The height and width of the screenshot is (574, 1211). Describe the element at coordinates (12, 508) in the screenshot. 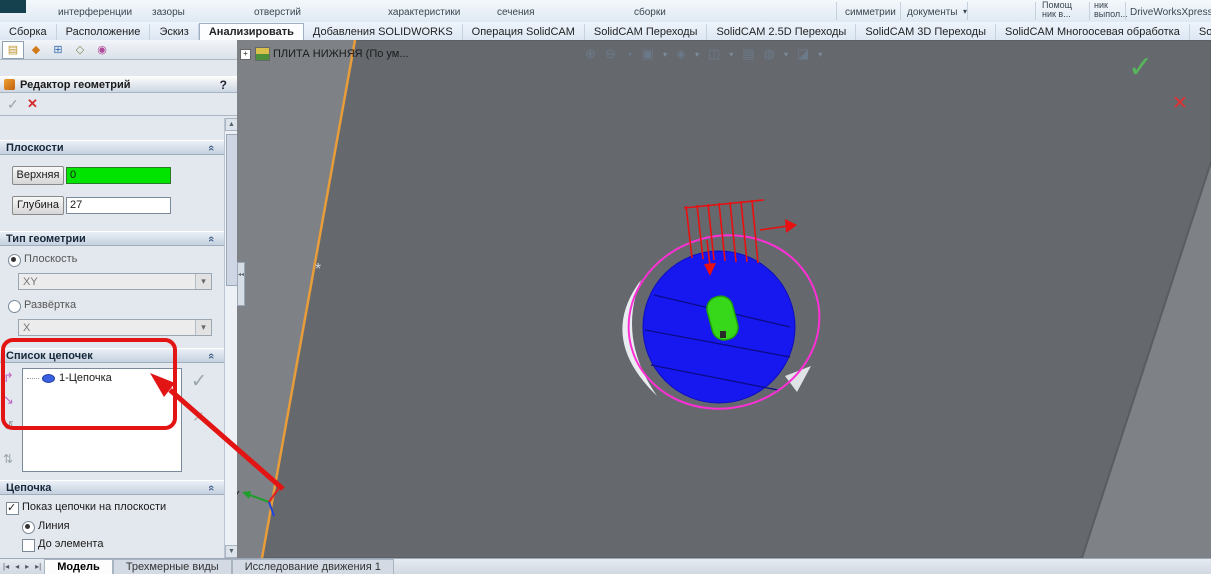

I see `show-chain-checkbox` at that location.